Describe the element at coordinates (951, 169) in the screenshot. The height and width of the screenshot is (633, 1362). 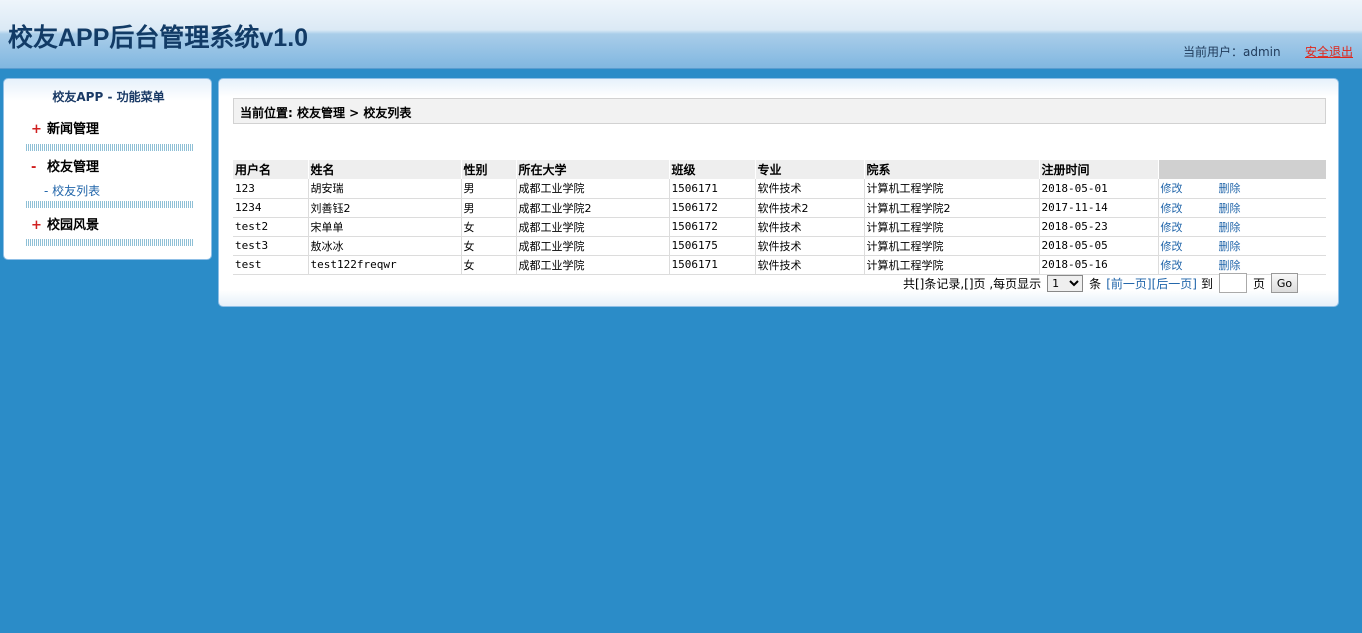
I see `column-header: 院系` at that location.